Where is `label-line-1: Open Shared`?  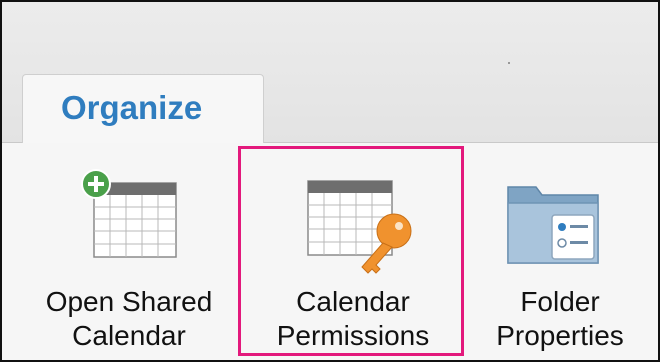
label-line-1: Open Shared is located at coordinates (129, 301).